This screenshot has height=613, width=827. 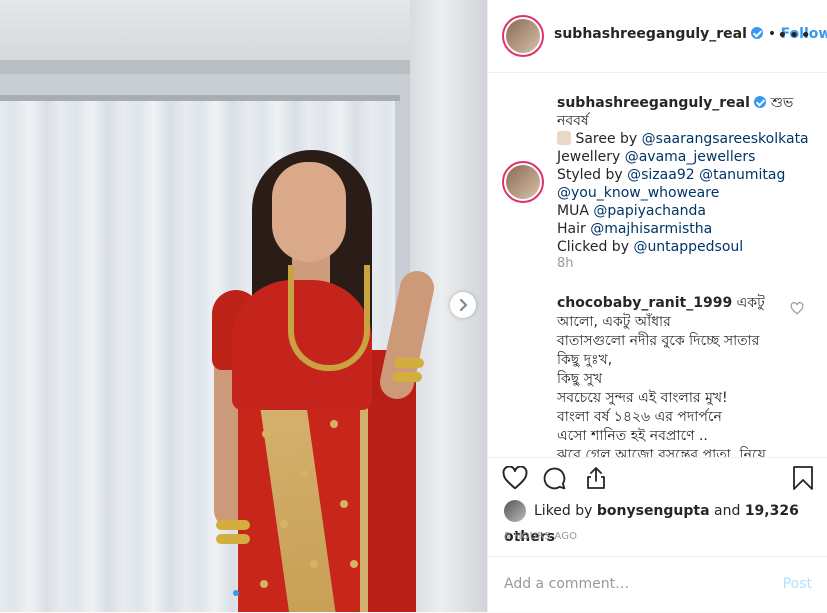 I want to click on caption-line: Hair @majhisarmistha, so click(x=635, y=229).